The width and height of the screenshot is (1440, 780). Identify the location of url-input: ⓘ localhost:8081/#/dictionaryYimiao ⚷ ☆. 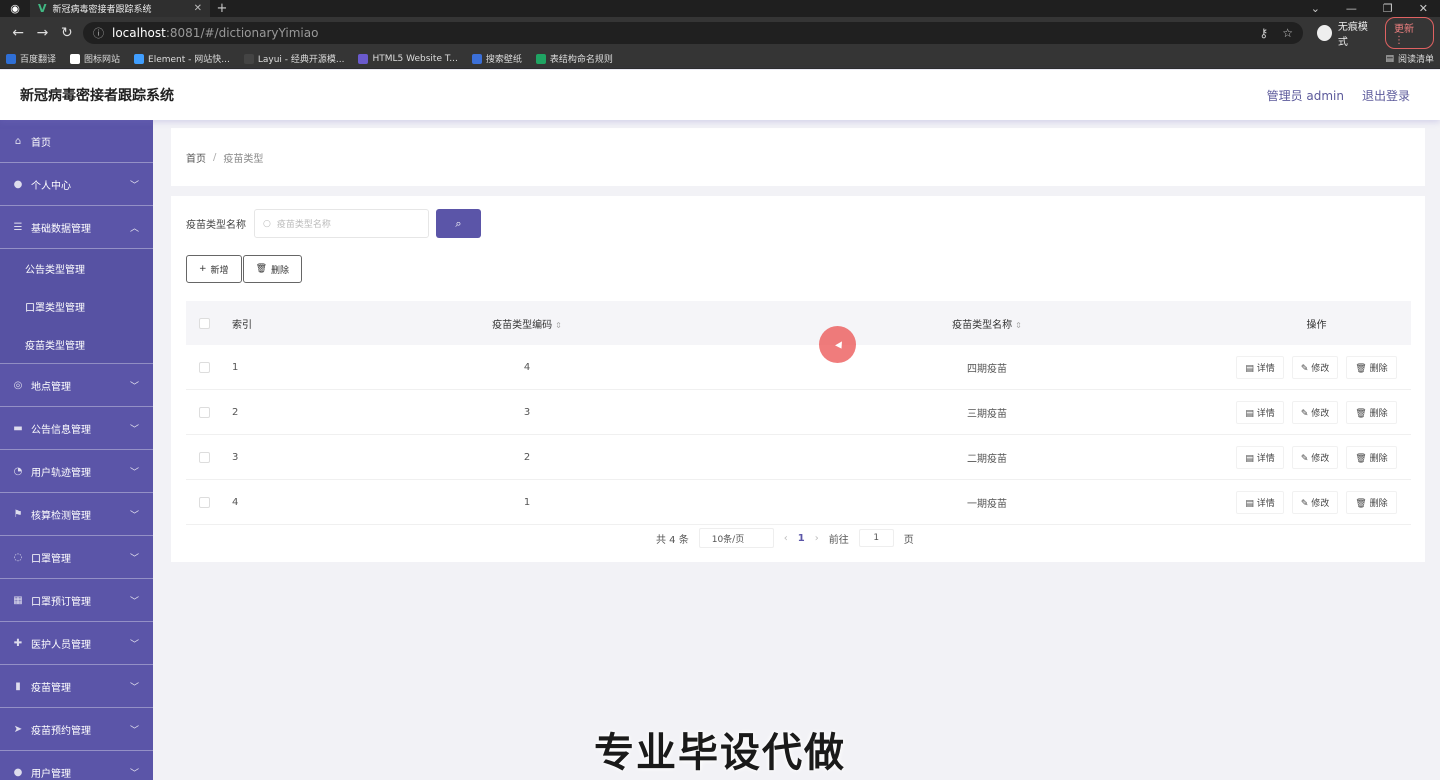
(692, 33).